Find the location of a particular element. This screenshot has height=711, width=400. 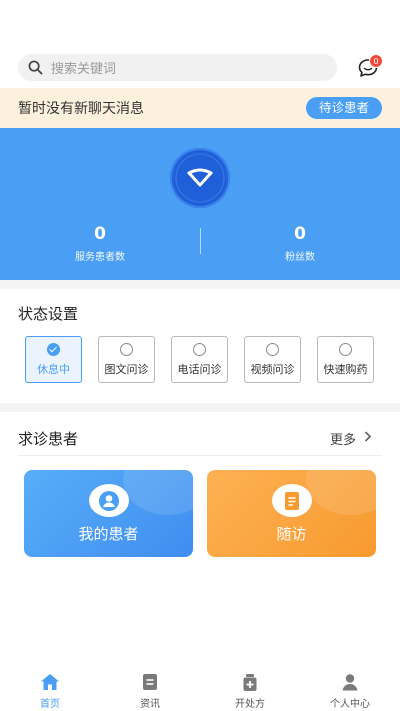

chevron-right-icon is located at coordinates (368, 438).